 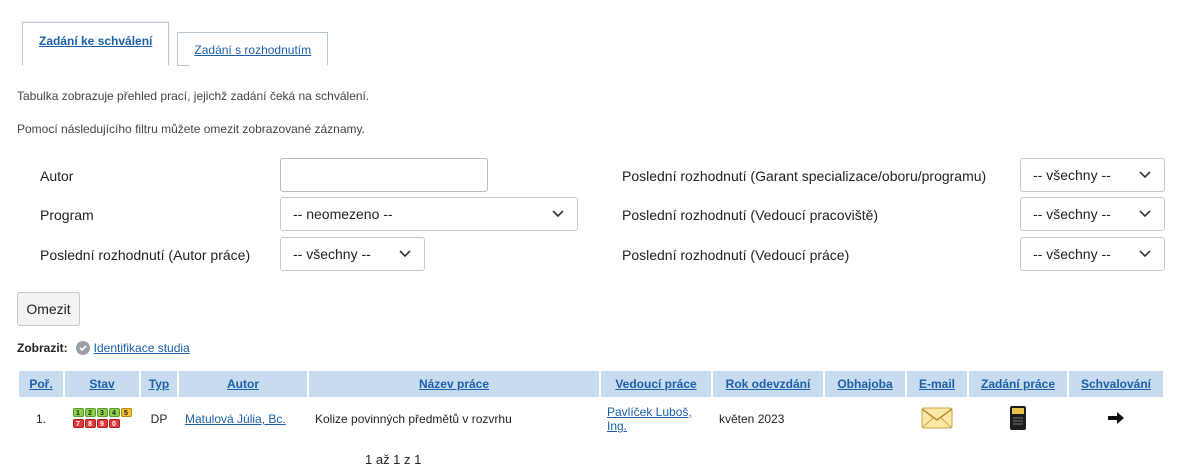 What do you see at coordinates (40, 419) in the screenshot?
I see `cell-poradi: 1.` at bounding box center [40, 419].